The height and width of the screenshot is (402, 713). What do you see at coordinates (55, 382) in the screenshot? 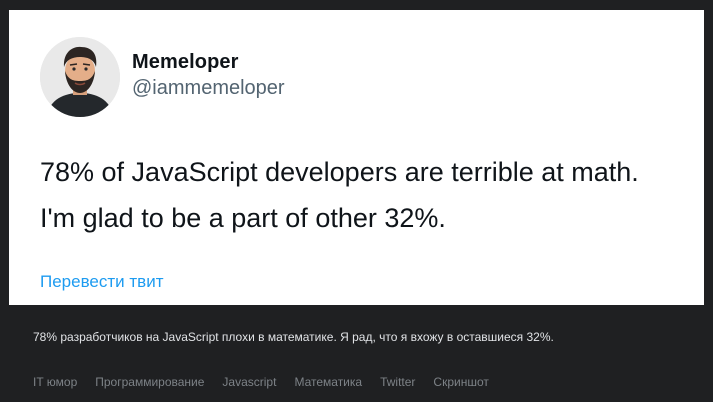
I see `tag-it-humor: IT юмор` at bounding box center [55, 382].